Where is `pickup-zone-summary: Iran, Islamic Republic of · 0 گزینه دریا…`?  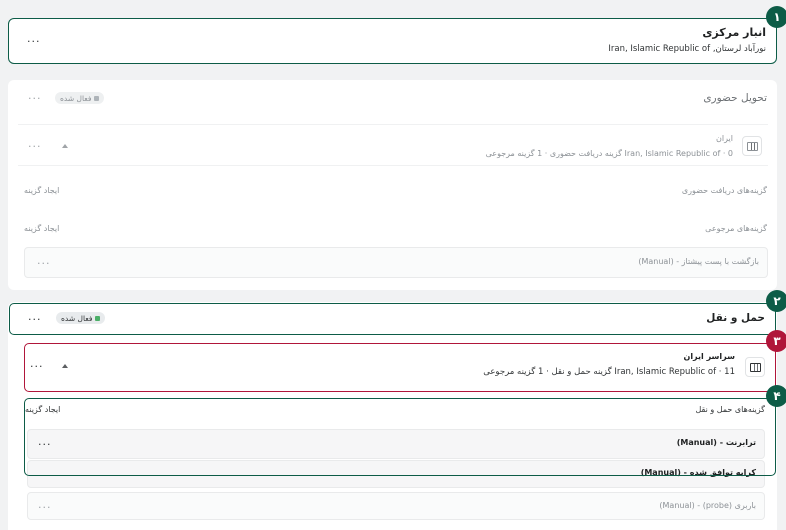 pickup-zone-summary: Iran, Islamic Republic of · 0 گزینه دریا… is located at coordinates (609, 153).